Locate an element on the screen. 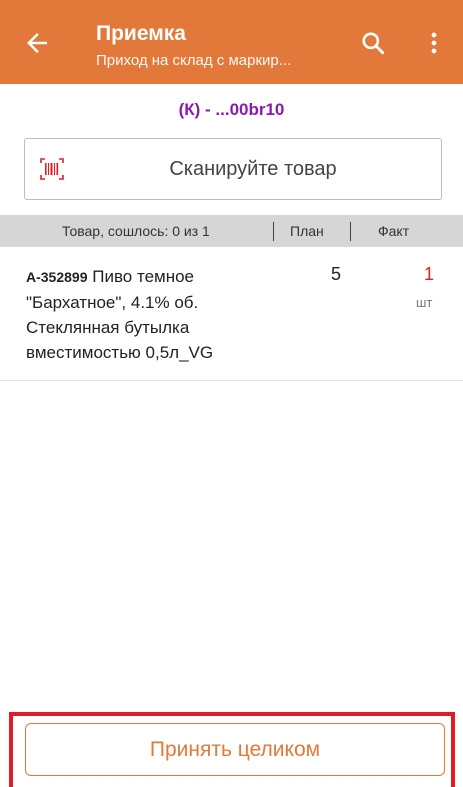  arrow-left-icon is located at coordinates (37, 43).